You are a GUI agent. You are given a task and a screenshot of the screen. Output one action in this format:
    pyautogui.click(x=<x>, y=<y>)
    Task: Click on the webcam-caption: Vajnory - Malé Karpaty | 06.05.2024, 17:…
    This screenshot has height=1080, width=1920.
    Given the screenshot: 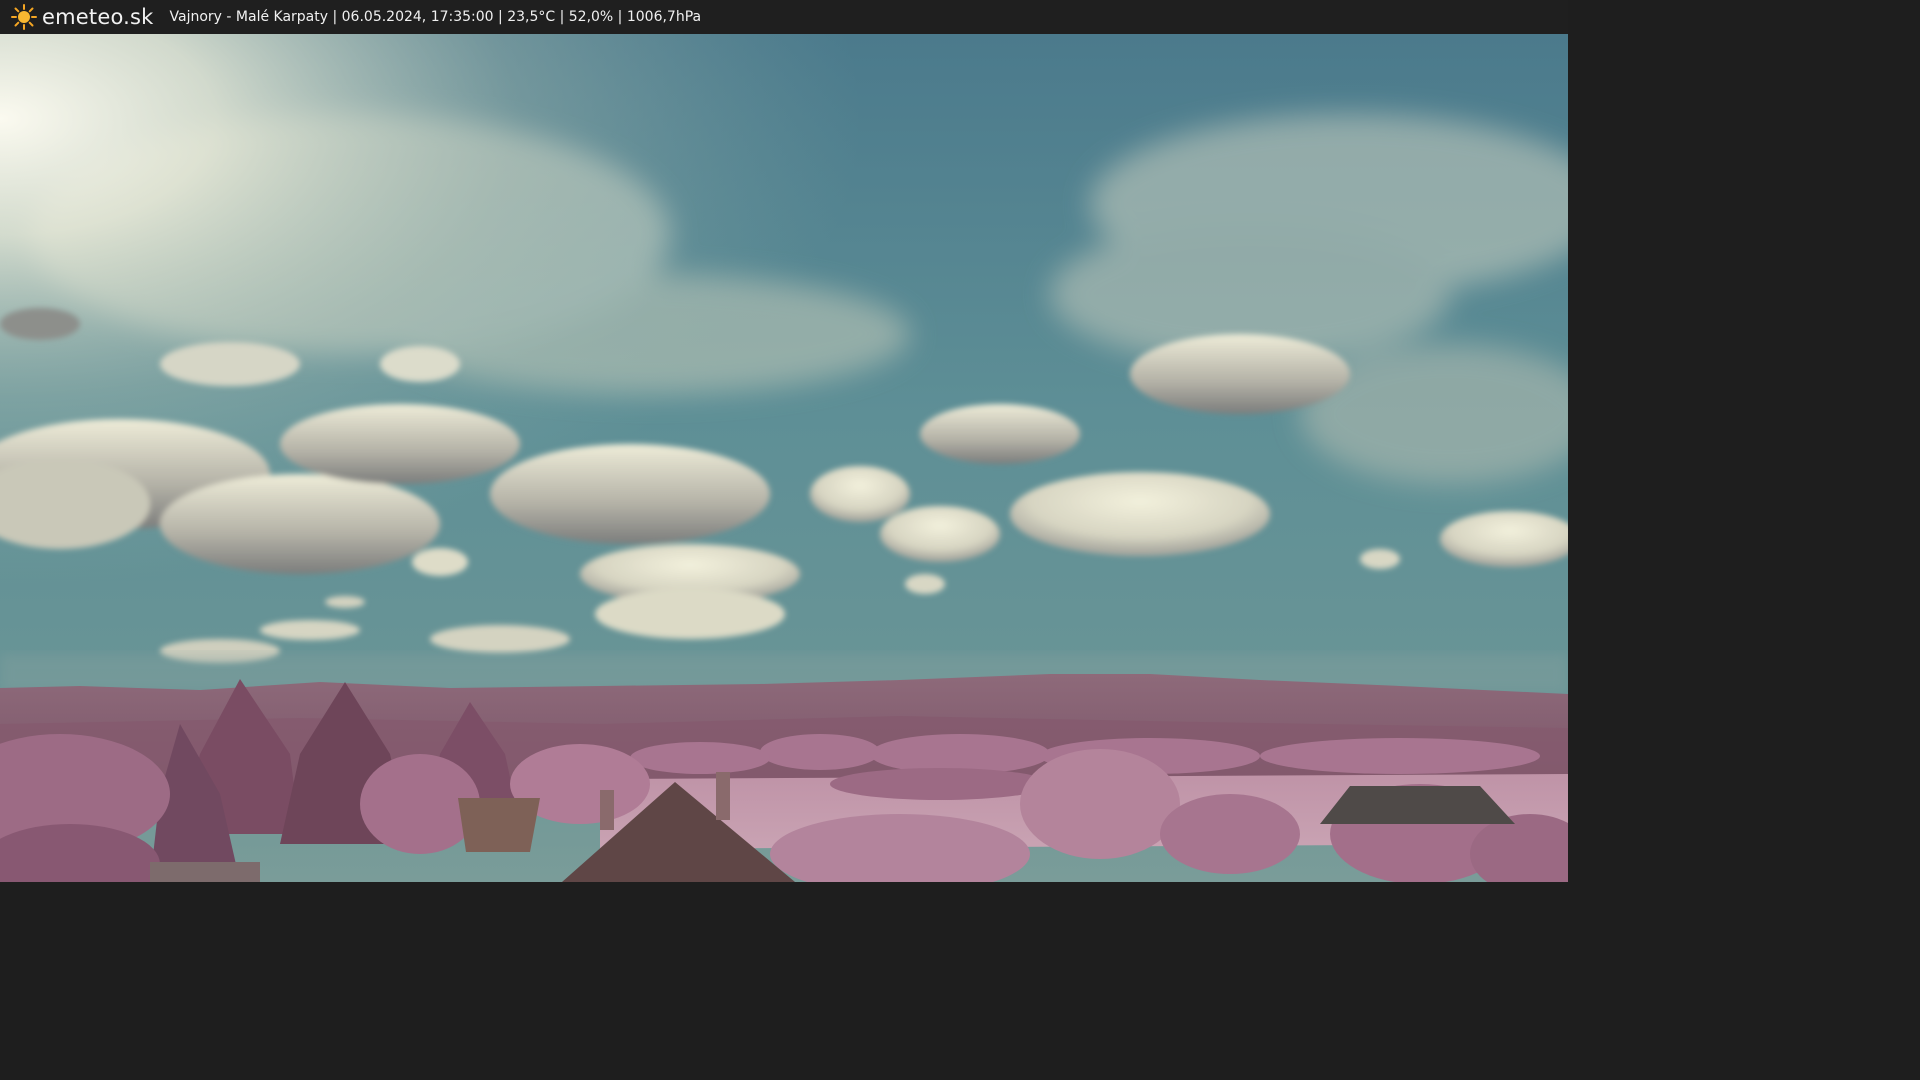 What is the action you would take?
    pyautogui.click(x=435, y=17)
    